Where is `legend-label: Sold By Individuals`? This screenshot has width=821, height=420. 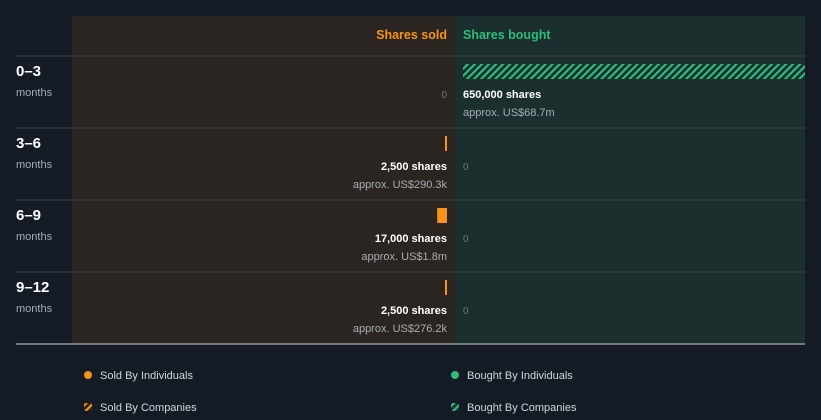
legend-label: Sold By Individuals is located at coordinates (146, 376).